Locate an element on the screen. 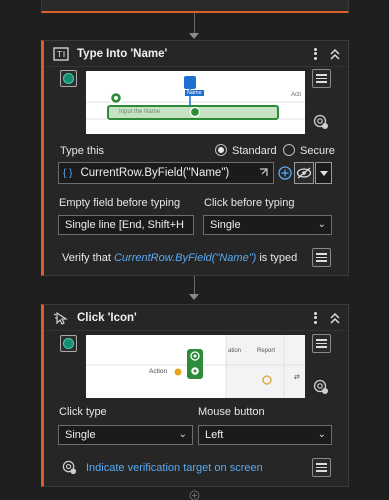 Image resolution: width=389 pixels, height=500 pixels. verify-expression-link: CurrentRow.ByField("Name") is located at coordinates (185, 258).